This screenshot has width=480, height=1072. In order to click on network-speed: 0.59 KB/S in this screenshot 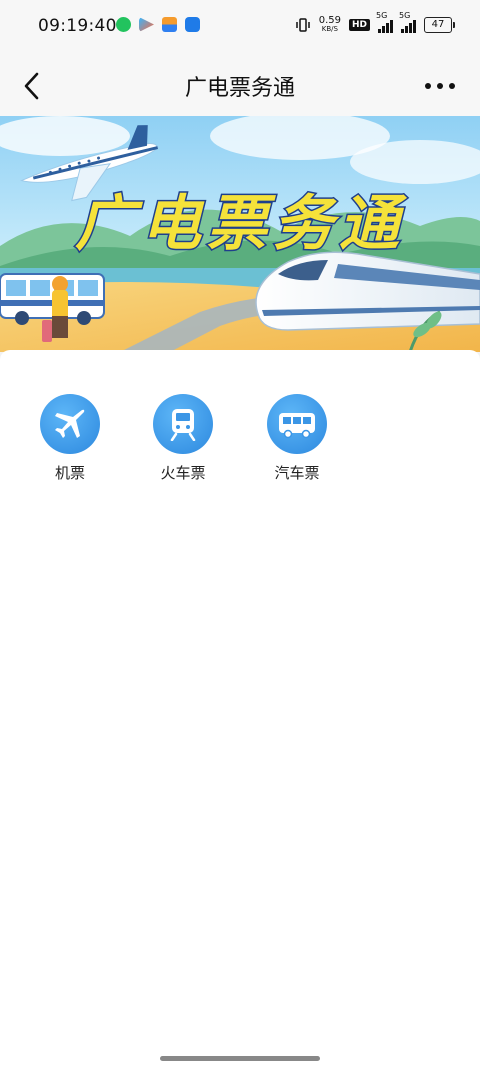, I will do `click(330, 25)`.